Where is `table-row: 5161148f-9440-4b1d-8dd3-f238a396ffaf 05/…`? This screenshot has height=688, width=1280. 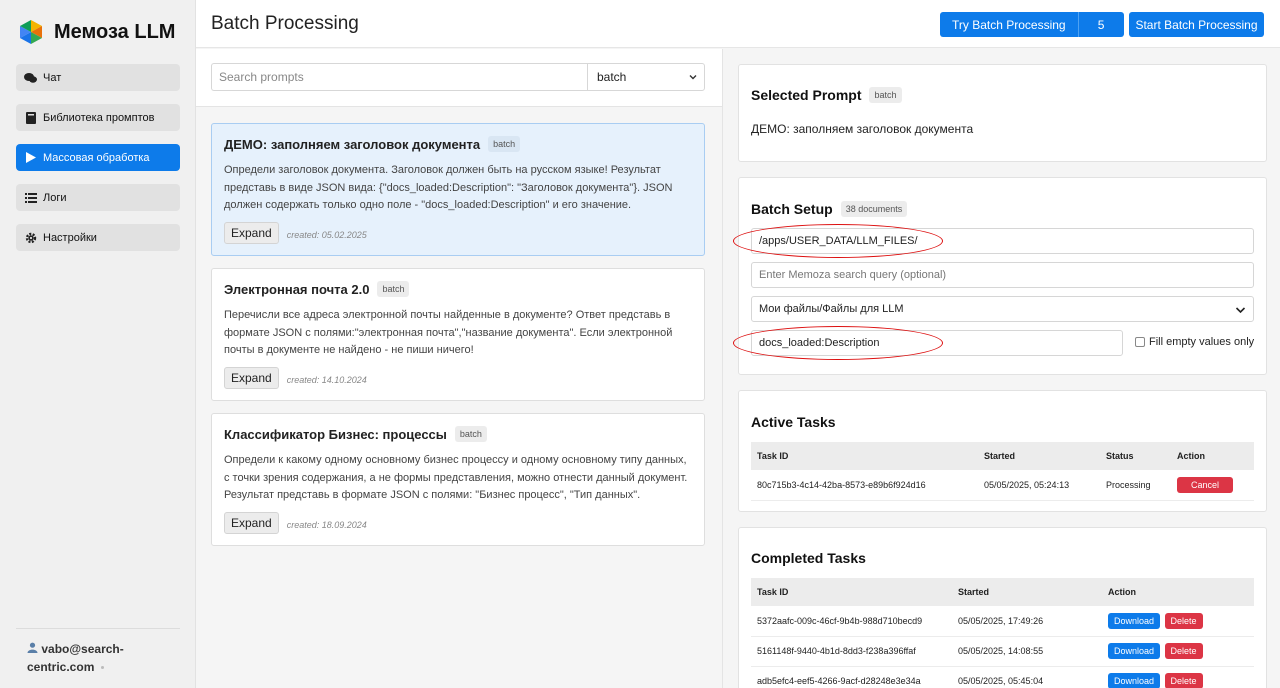 table-row: 5161148f-9440-4b1d-8dd3-f238a396ffaf 05/… is located at coordinates (1002, 651).